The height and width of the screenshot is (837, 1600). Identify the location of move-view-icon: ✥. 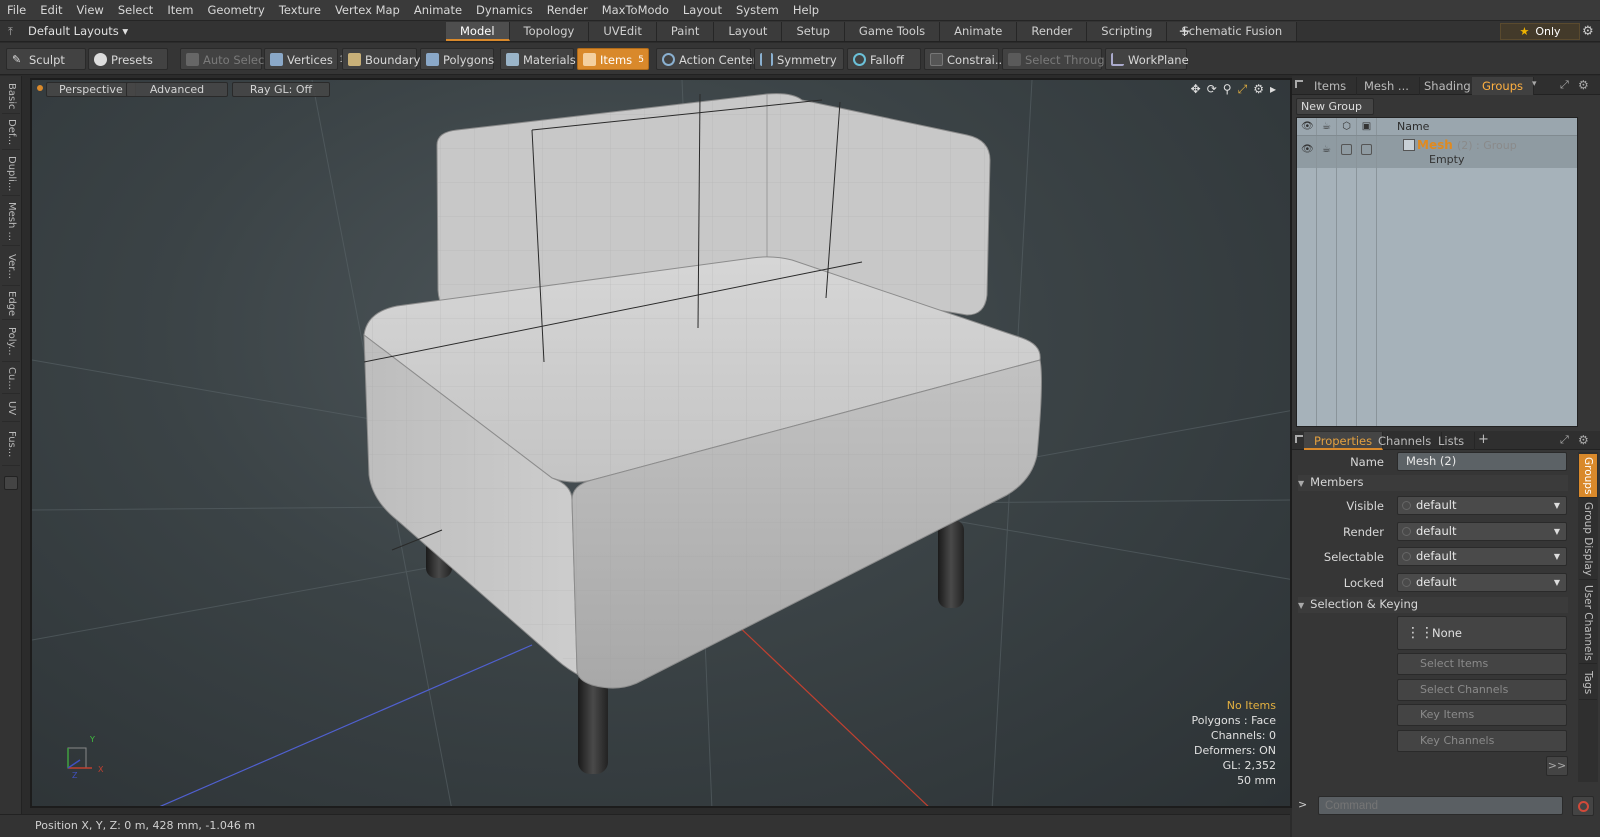
(1196, 89).